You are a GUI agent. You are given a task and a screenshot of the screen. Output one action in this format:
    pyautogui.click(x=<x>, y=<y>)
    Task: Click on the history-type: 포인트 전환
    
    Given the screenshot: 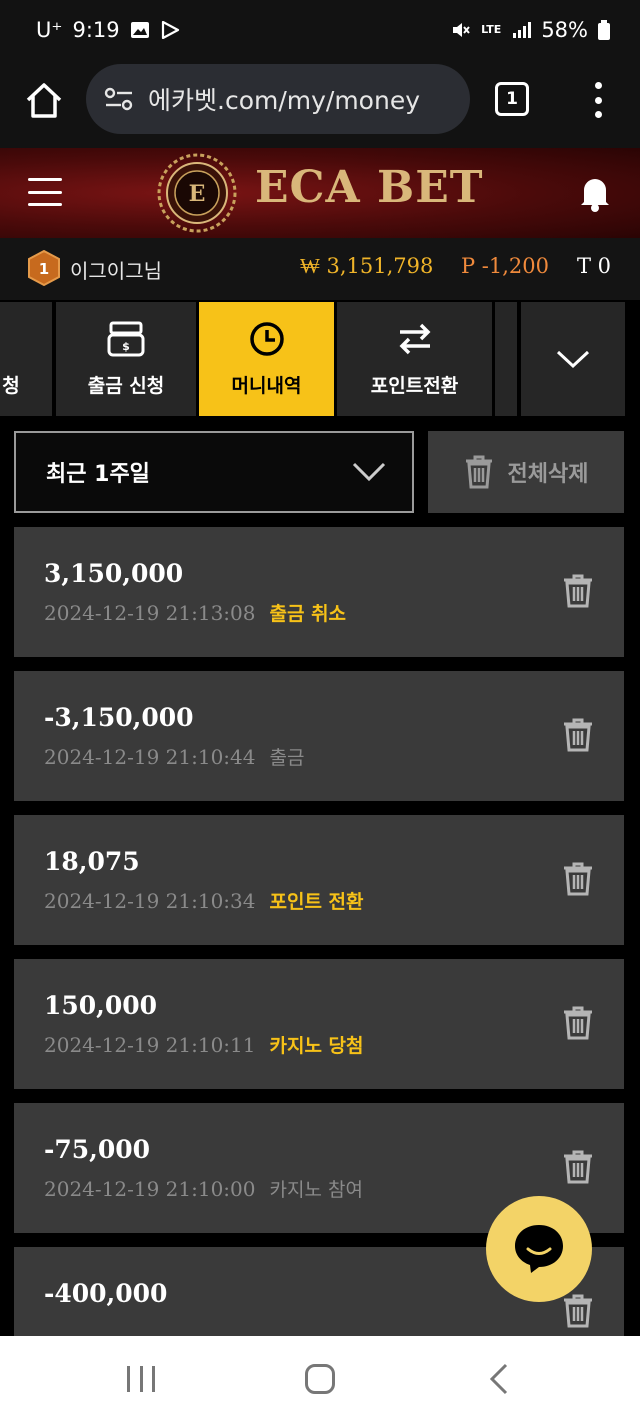 What is the action you would take?
    pyautogui.click(x=316, y=902)
    